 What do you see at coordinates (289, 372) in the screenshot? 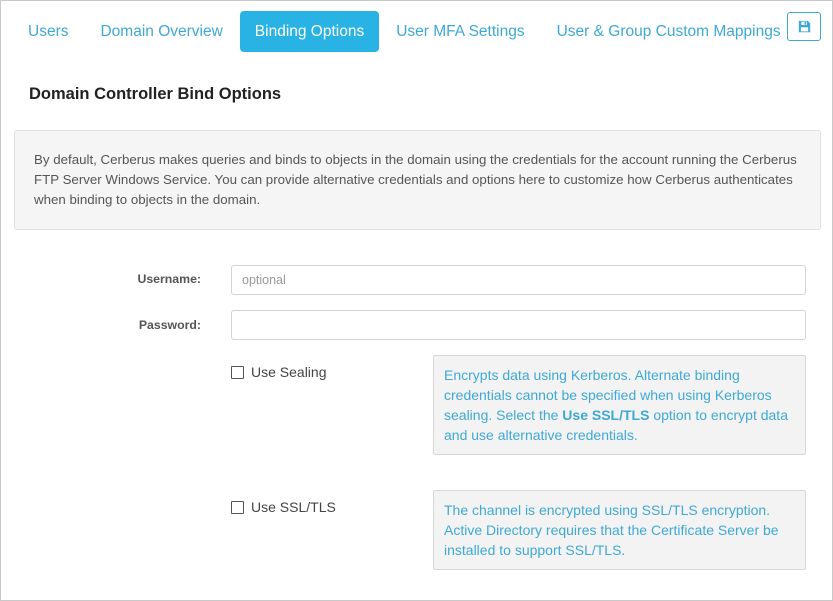
I see `use-sealing-label: Use Sealing` at bounding box center [289, 372].